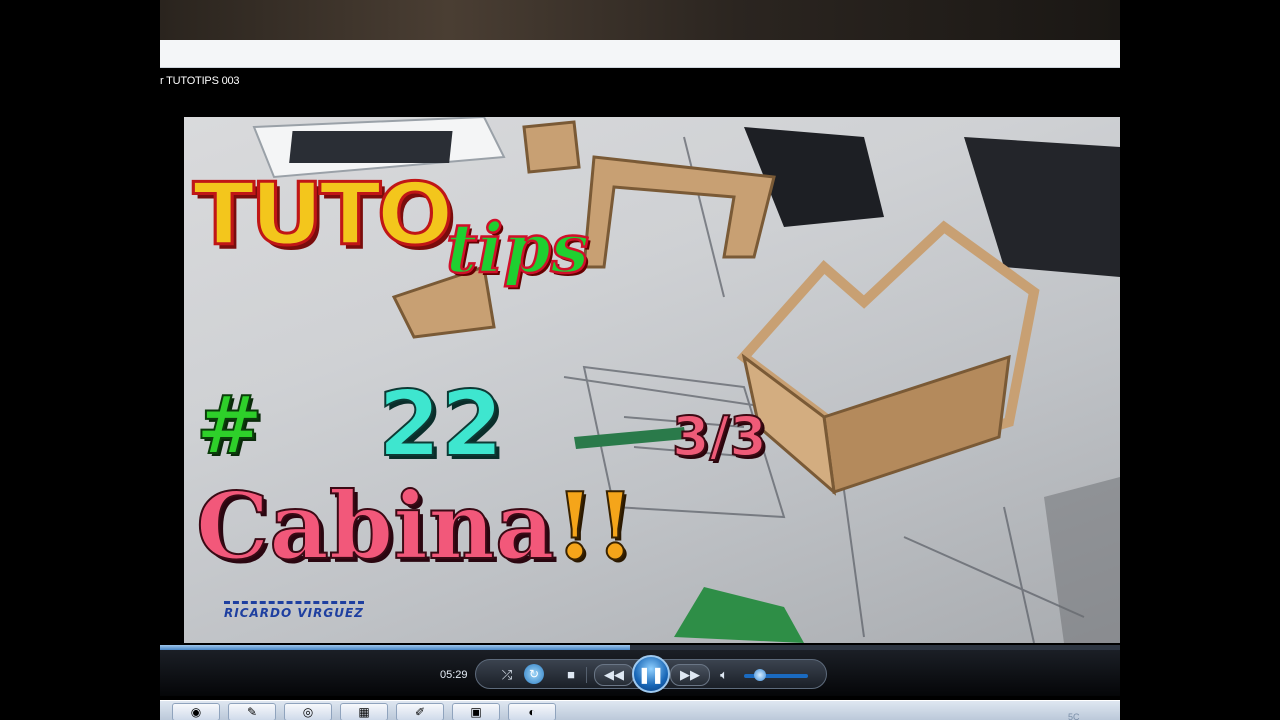 The width and height of the screenshot is (1280, 720). What do you see at coordinates (640, 54) in the screenshot?
I see `player-window-toolbar` at bounding box center [640, 54].